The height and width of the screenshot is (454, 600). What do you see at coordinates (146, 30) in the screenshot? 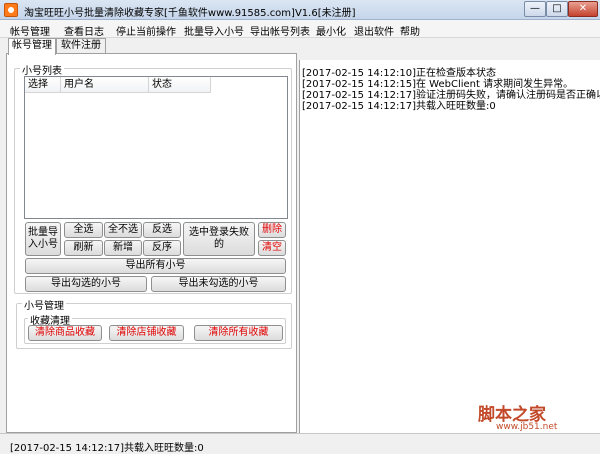
I see `menu-stop-operation: 停止当前操作` at bounding box center [146, 30].